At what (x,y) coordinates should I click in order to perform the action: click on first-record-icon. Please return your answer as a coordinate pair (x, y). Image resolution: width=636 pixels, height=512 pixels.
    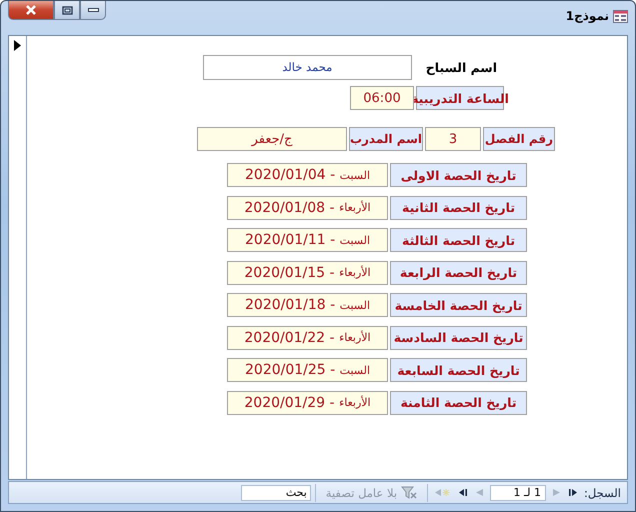
    Looking at the image, I should click on (573, 492).